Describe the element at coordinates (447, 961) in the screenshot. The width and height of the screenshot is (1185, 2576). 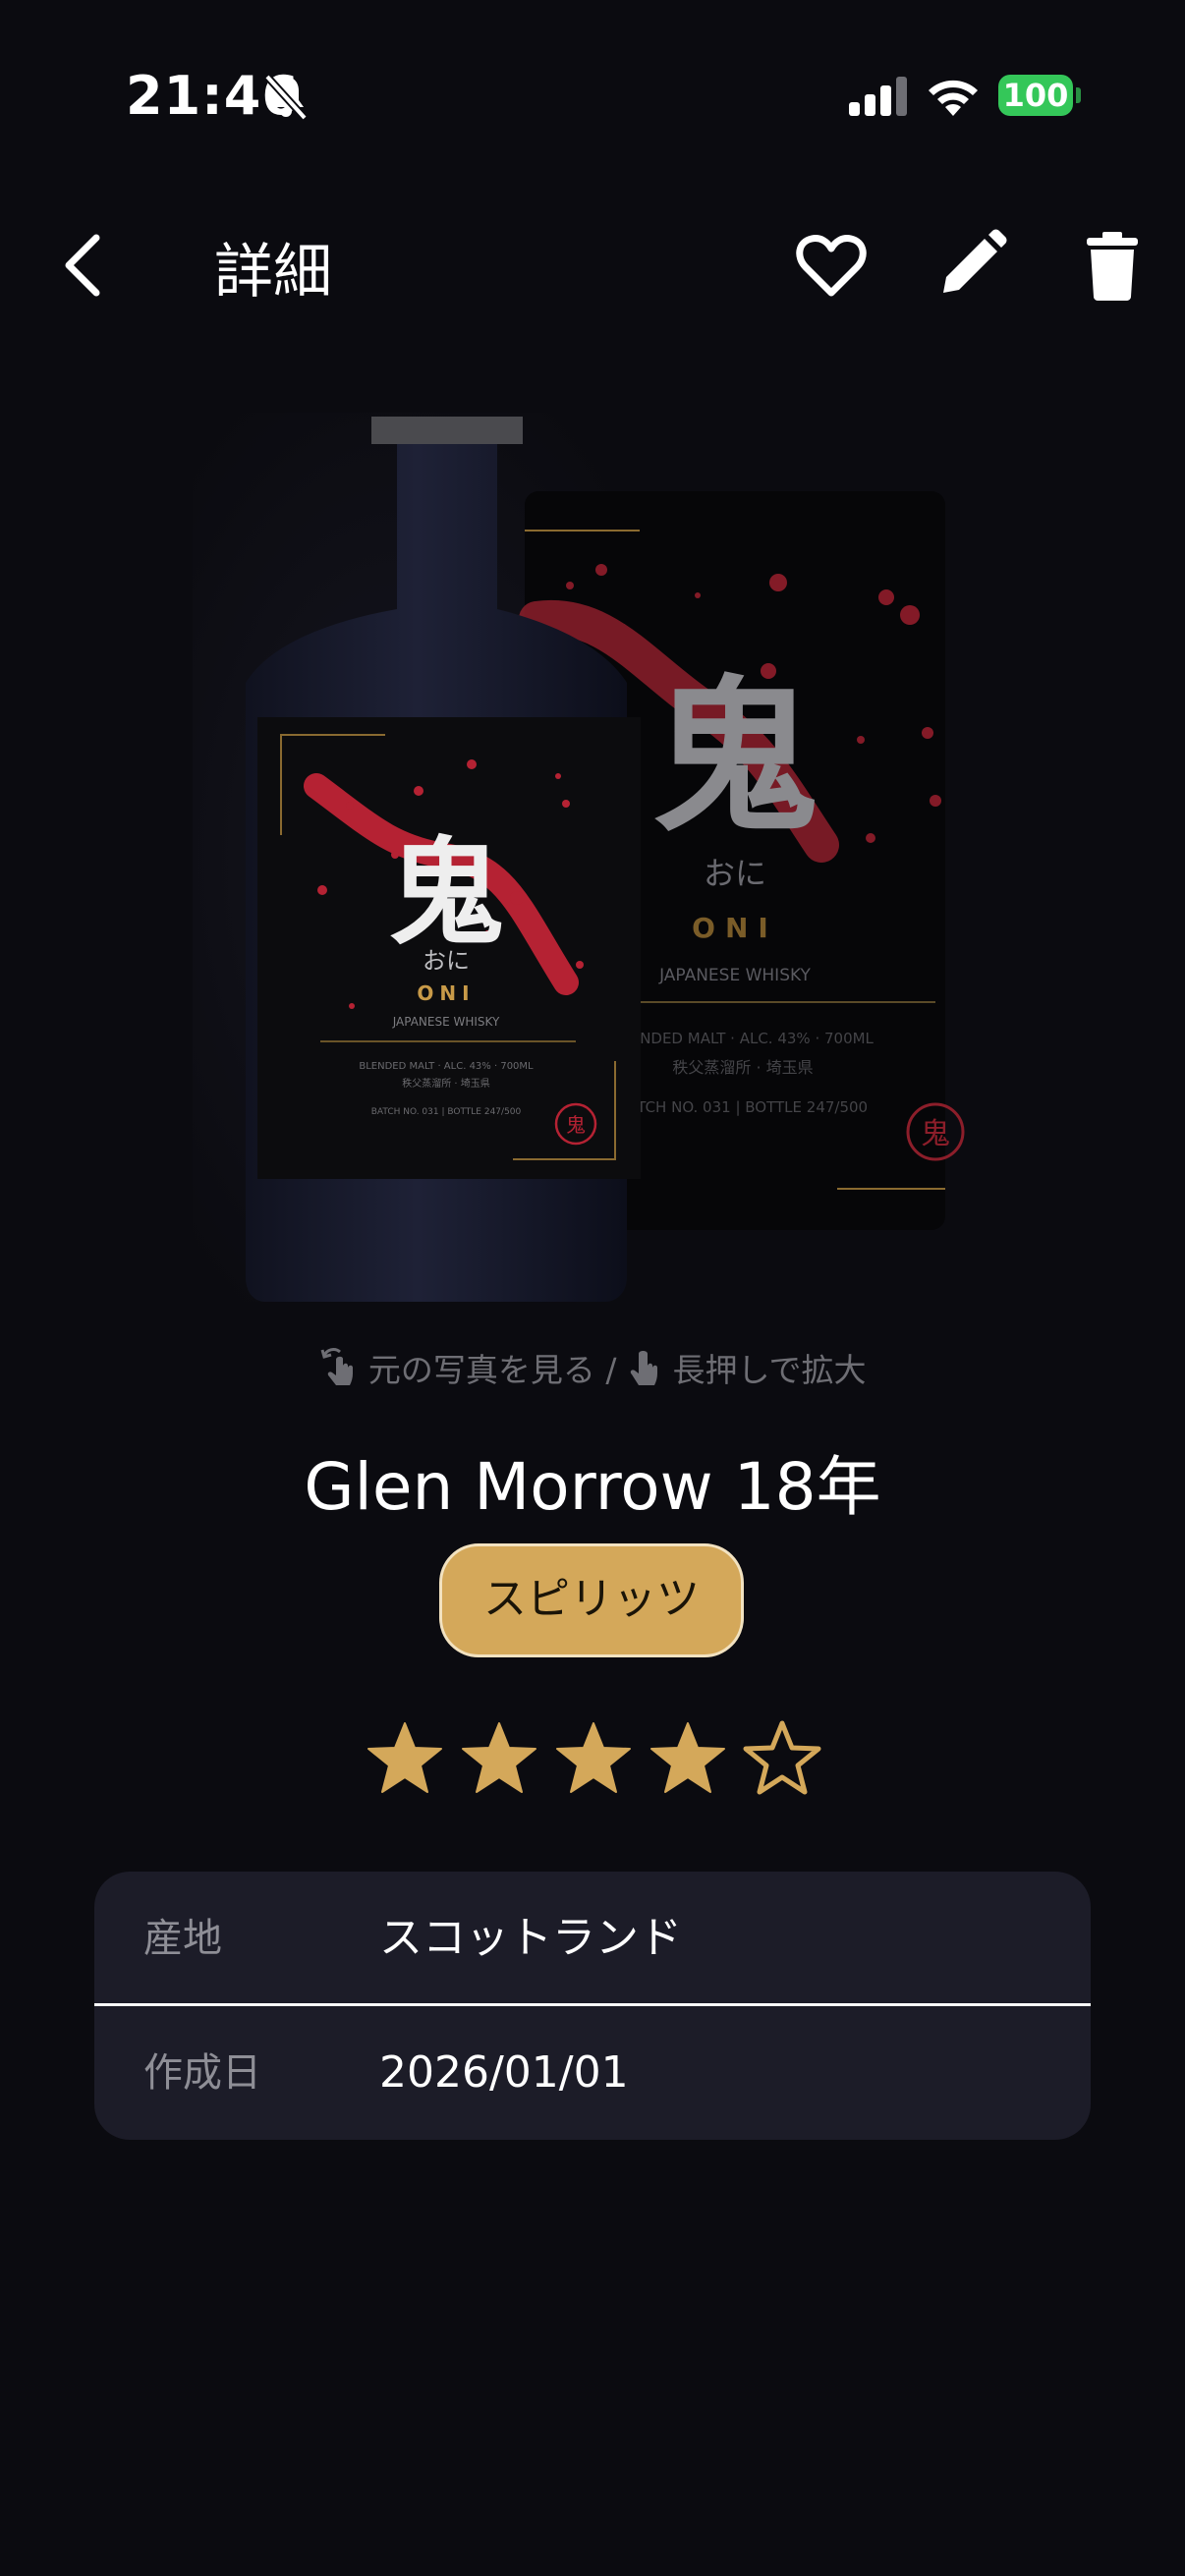
I see `bottle-kana: おに` at that location.